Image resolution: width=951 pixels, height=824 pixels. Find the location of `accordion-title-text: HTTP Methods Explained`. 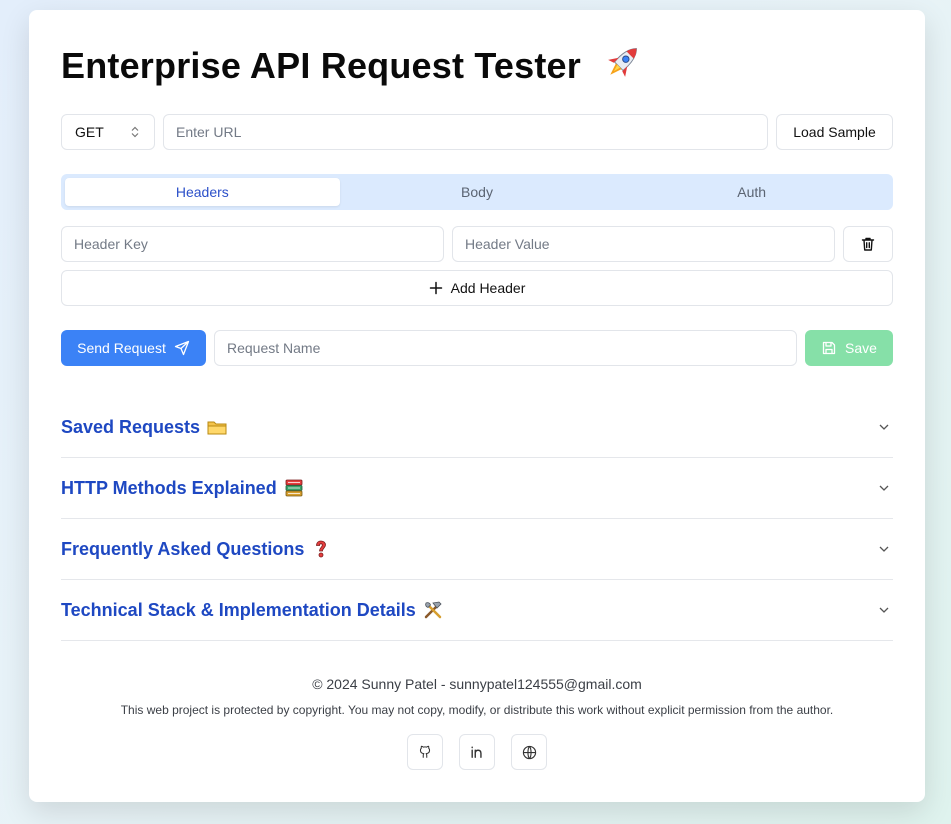

accordion-title-text: HTTP Methods Explained is located at coordinates (169, 487).